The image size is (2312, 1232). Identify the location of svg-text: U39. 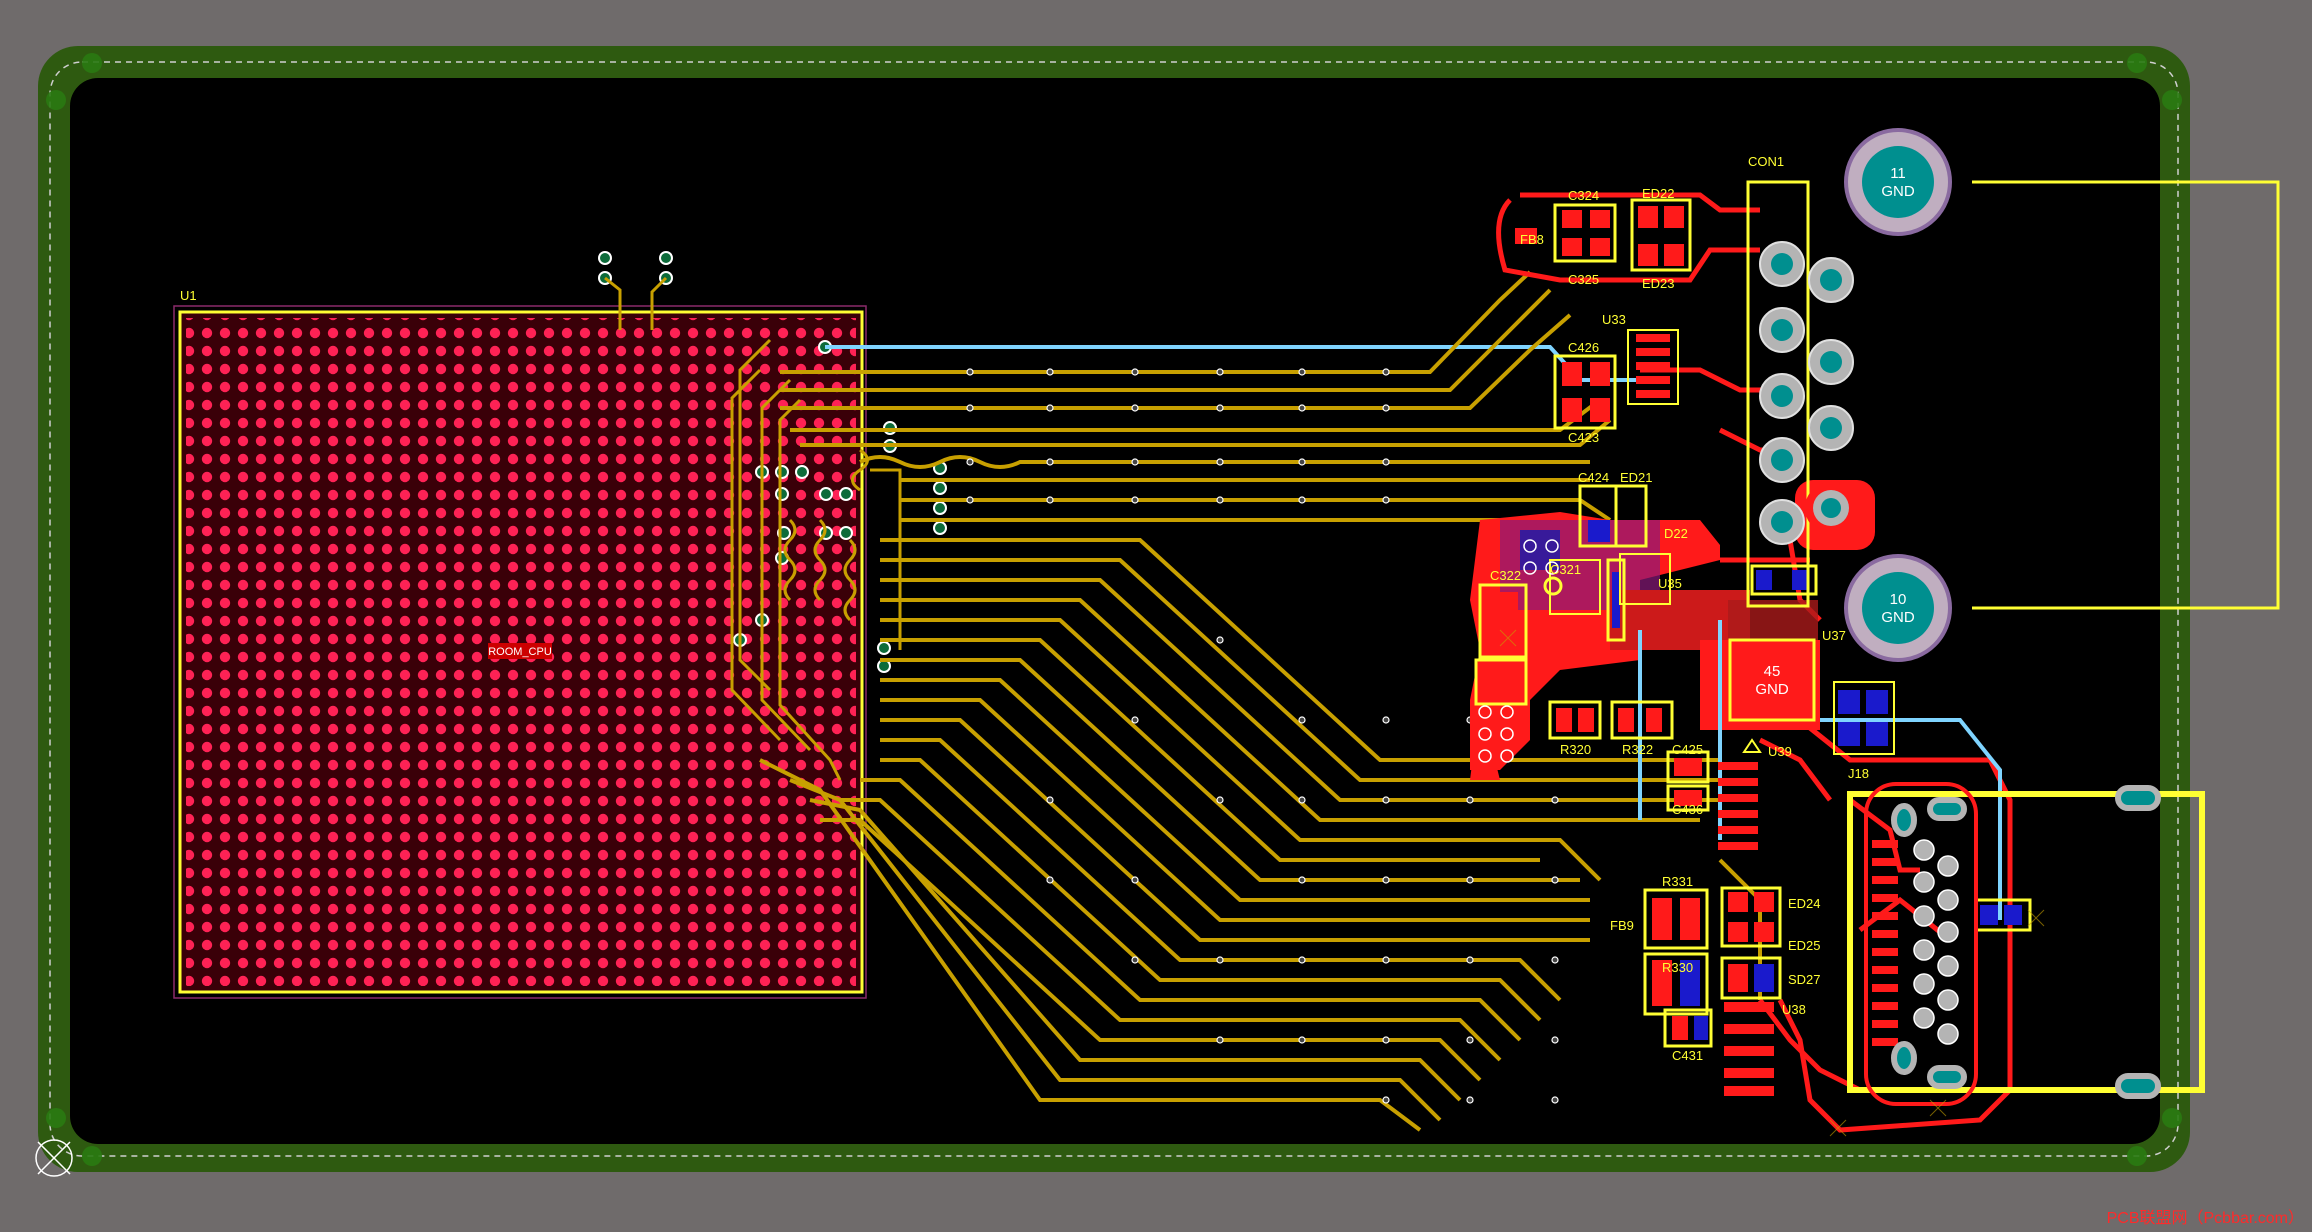
(1780, 751).